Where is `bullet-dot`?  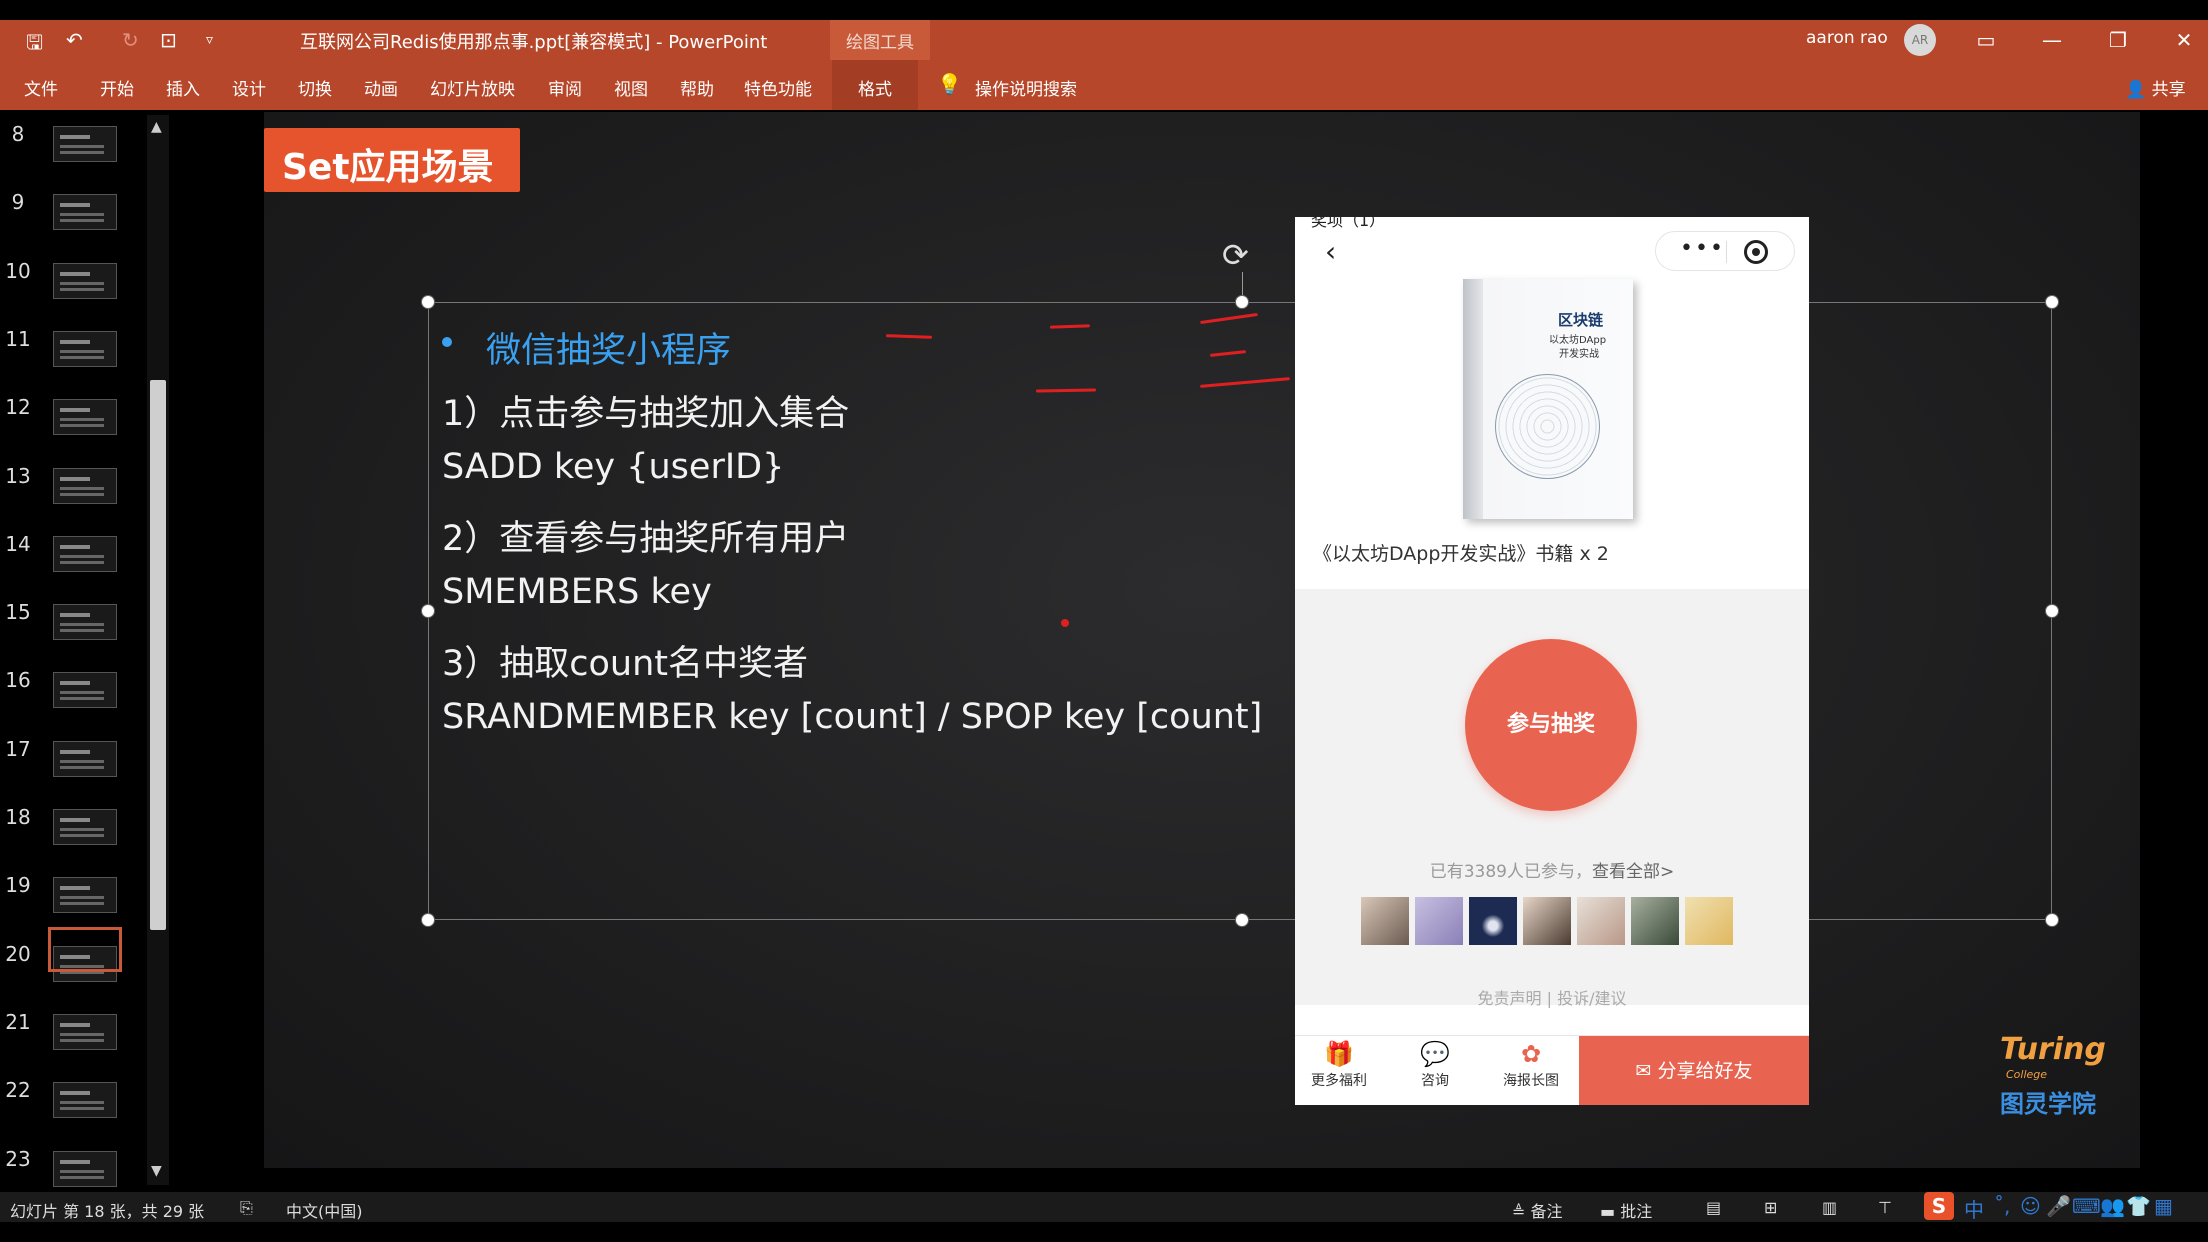 bullet-dot is located at coordinates (447, 342).